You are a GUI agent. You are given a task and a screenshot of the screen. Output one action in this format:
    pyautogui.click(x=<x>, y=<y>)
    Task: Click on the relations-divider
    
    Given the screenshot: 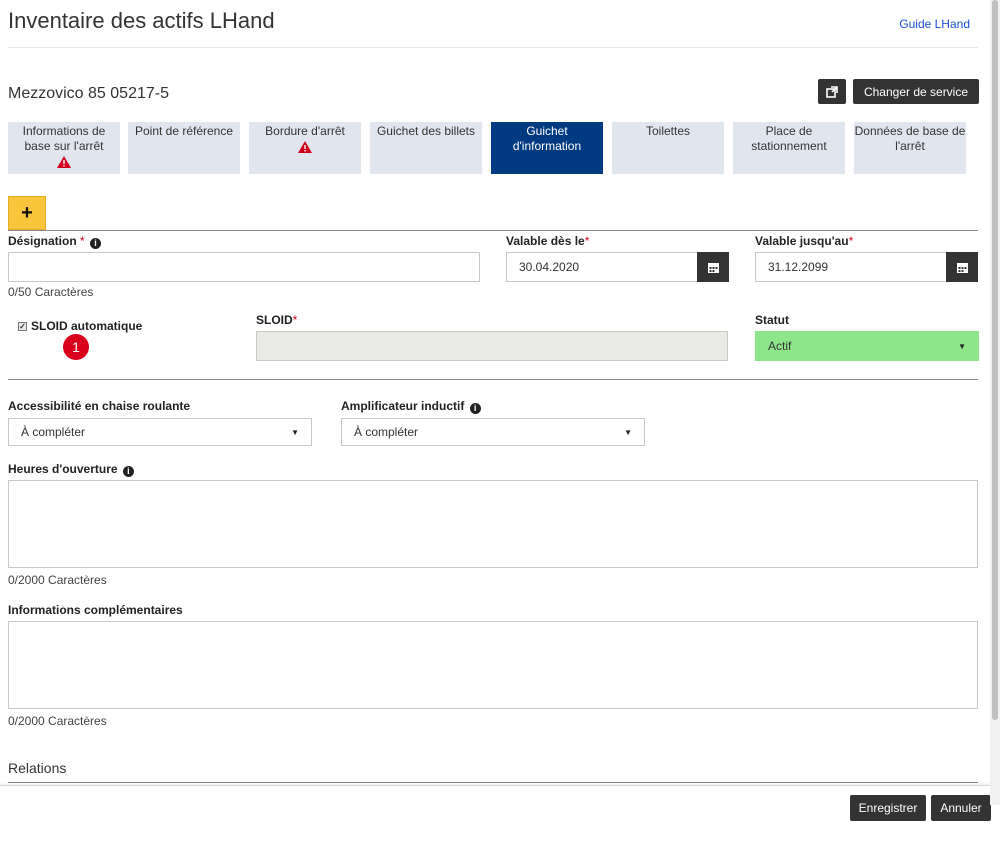 What is the action you would take?
    pyautogui.click(x=493, y=782)
    